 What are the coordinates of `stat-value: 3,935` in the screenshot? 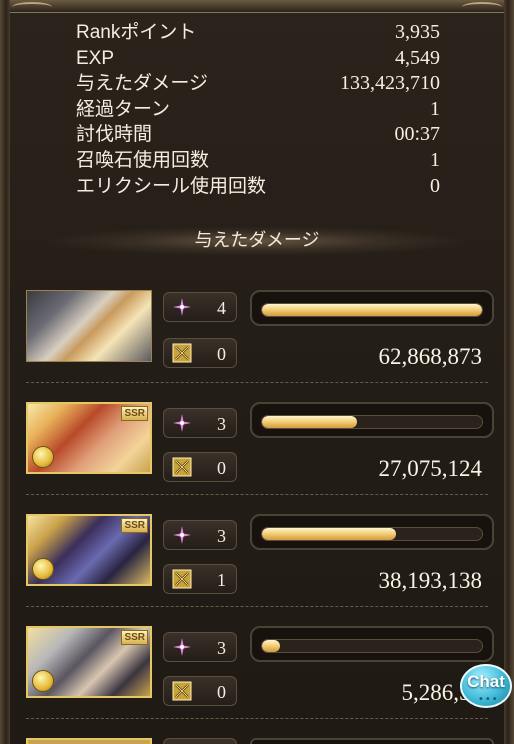 It's located at (417, 32).